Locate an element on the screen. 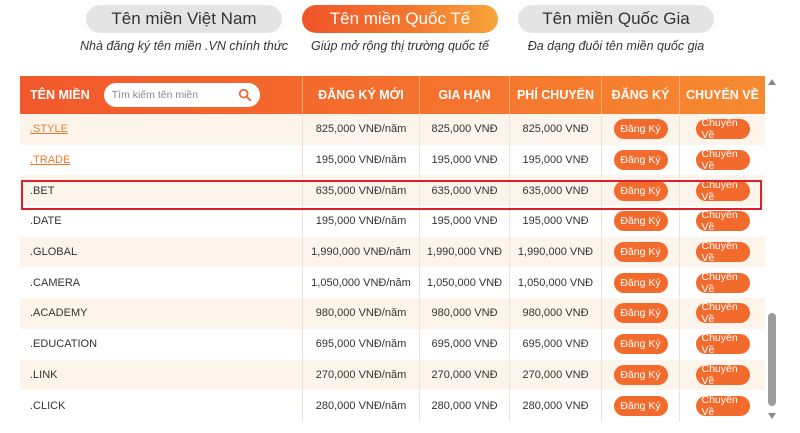 This screenshot has width=800, height=433. transfer-price: 1,990,000 VNĐ is located at coordinates (555, 252).